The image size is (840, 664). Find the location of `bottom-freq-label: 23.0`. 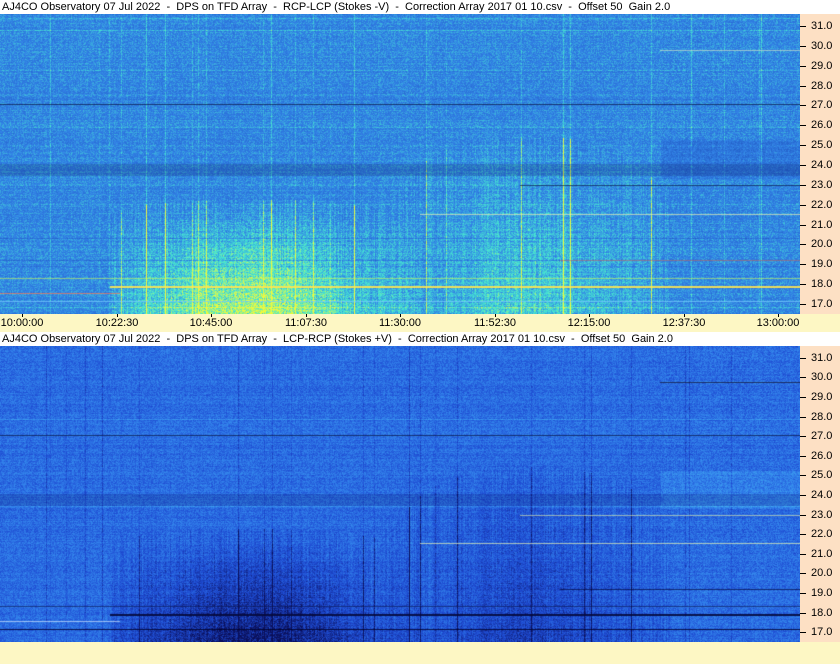

bottom-freq-label: 23.0 is located at coordinates (822, 515).